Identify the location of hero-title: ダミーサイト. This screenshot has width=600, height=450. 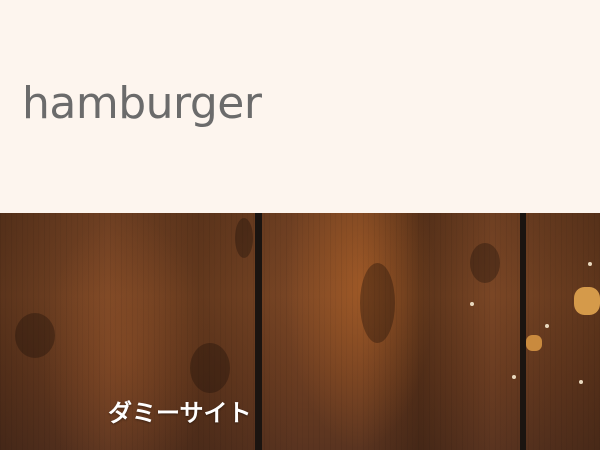
(180, 412).